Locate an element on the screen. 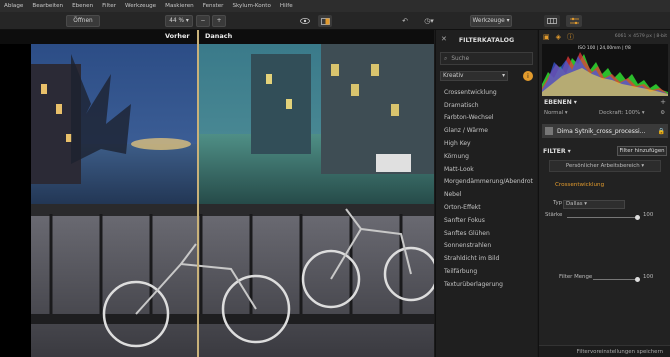  filter-item: Dramatisch is located at coordinates (486, 105).